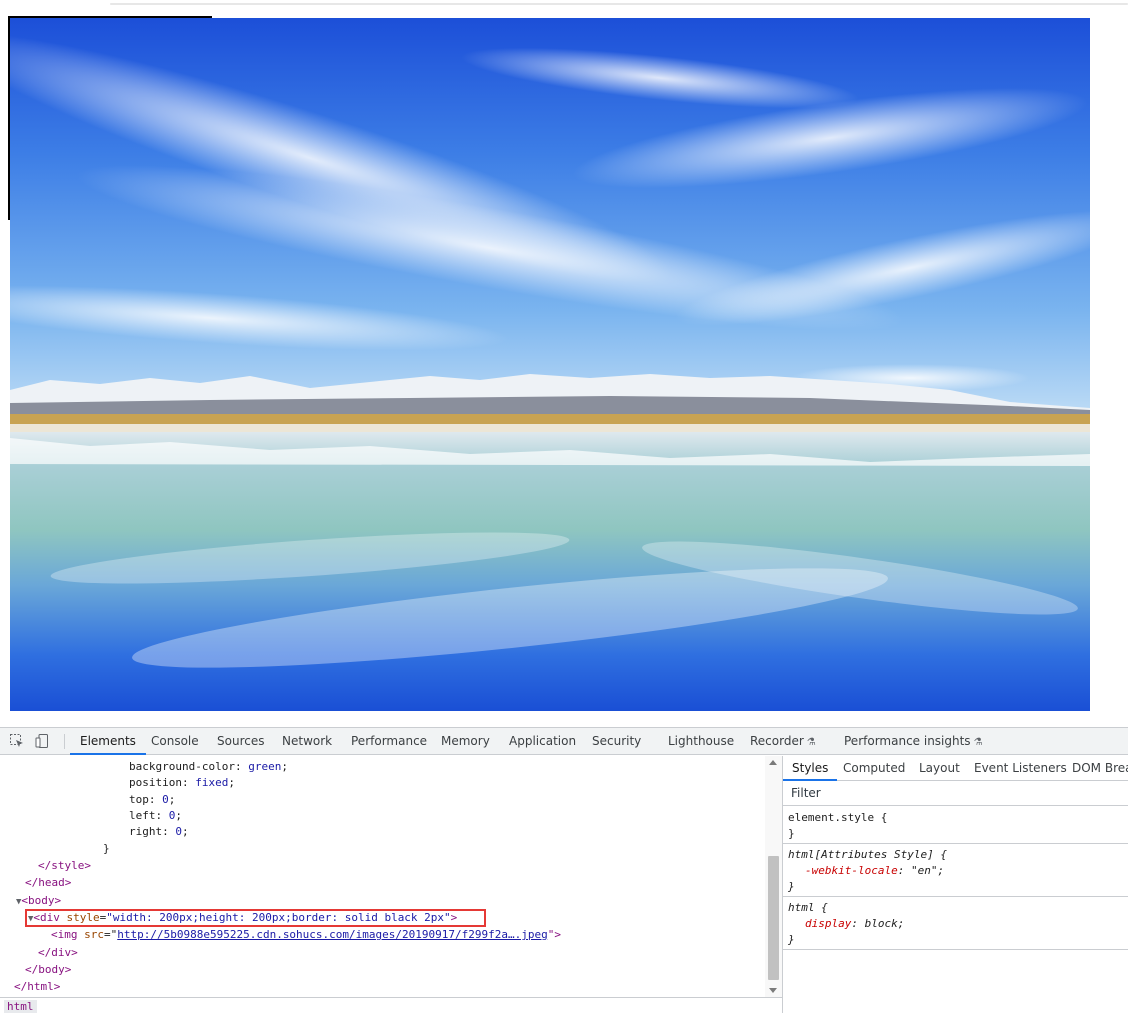  I want to click on breadcrumb: html, so click(391, 1005).